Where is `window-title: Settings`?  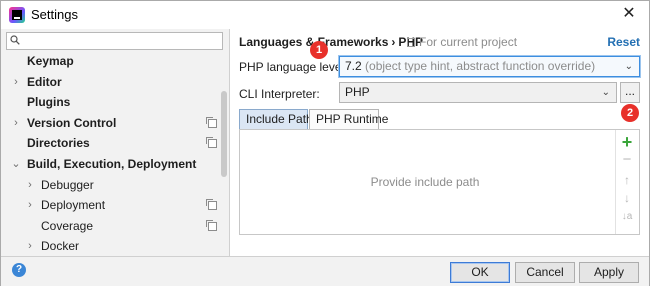
window-title: Settings is located at coordinates (54, 14).